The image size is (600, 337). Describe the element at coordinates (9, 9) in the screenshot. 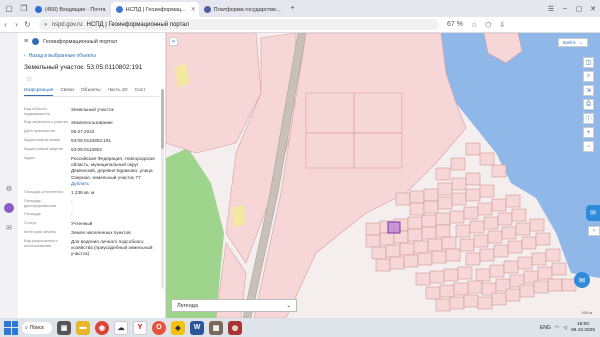

I see `browser-menu-icon: ▢` at that location.